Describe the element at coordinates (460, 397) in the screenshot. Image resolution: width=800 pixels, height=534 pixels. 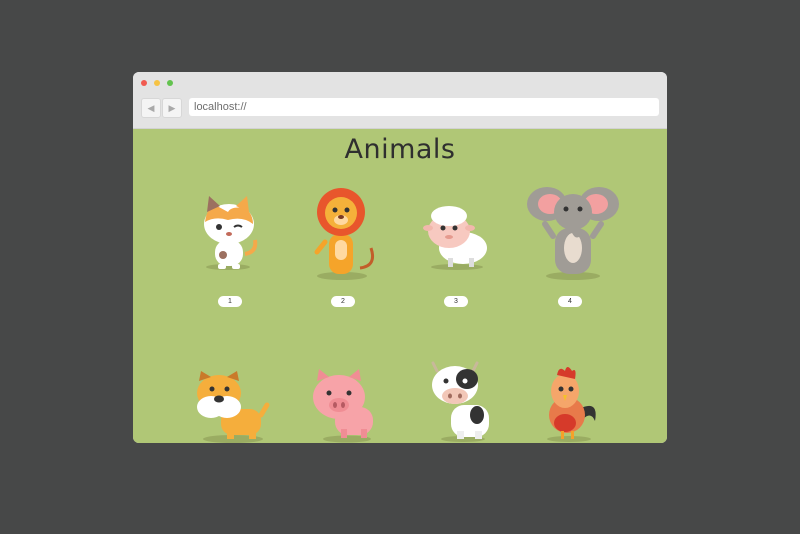
I see `cow-image` at that location.